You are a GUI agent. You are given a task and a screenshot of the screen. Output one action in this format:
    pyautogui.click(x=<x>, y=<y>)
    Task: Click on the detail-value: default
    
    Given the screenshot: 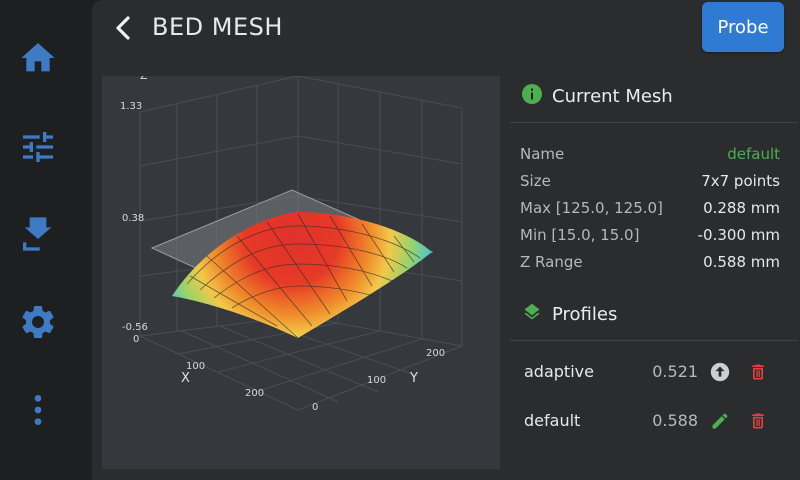 What is the action you would take?
    pyautogui.click(x=753, y=154)
    